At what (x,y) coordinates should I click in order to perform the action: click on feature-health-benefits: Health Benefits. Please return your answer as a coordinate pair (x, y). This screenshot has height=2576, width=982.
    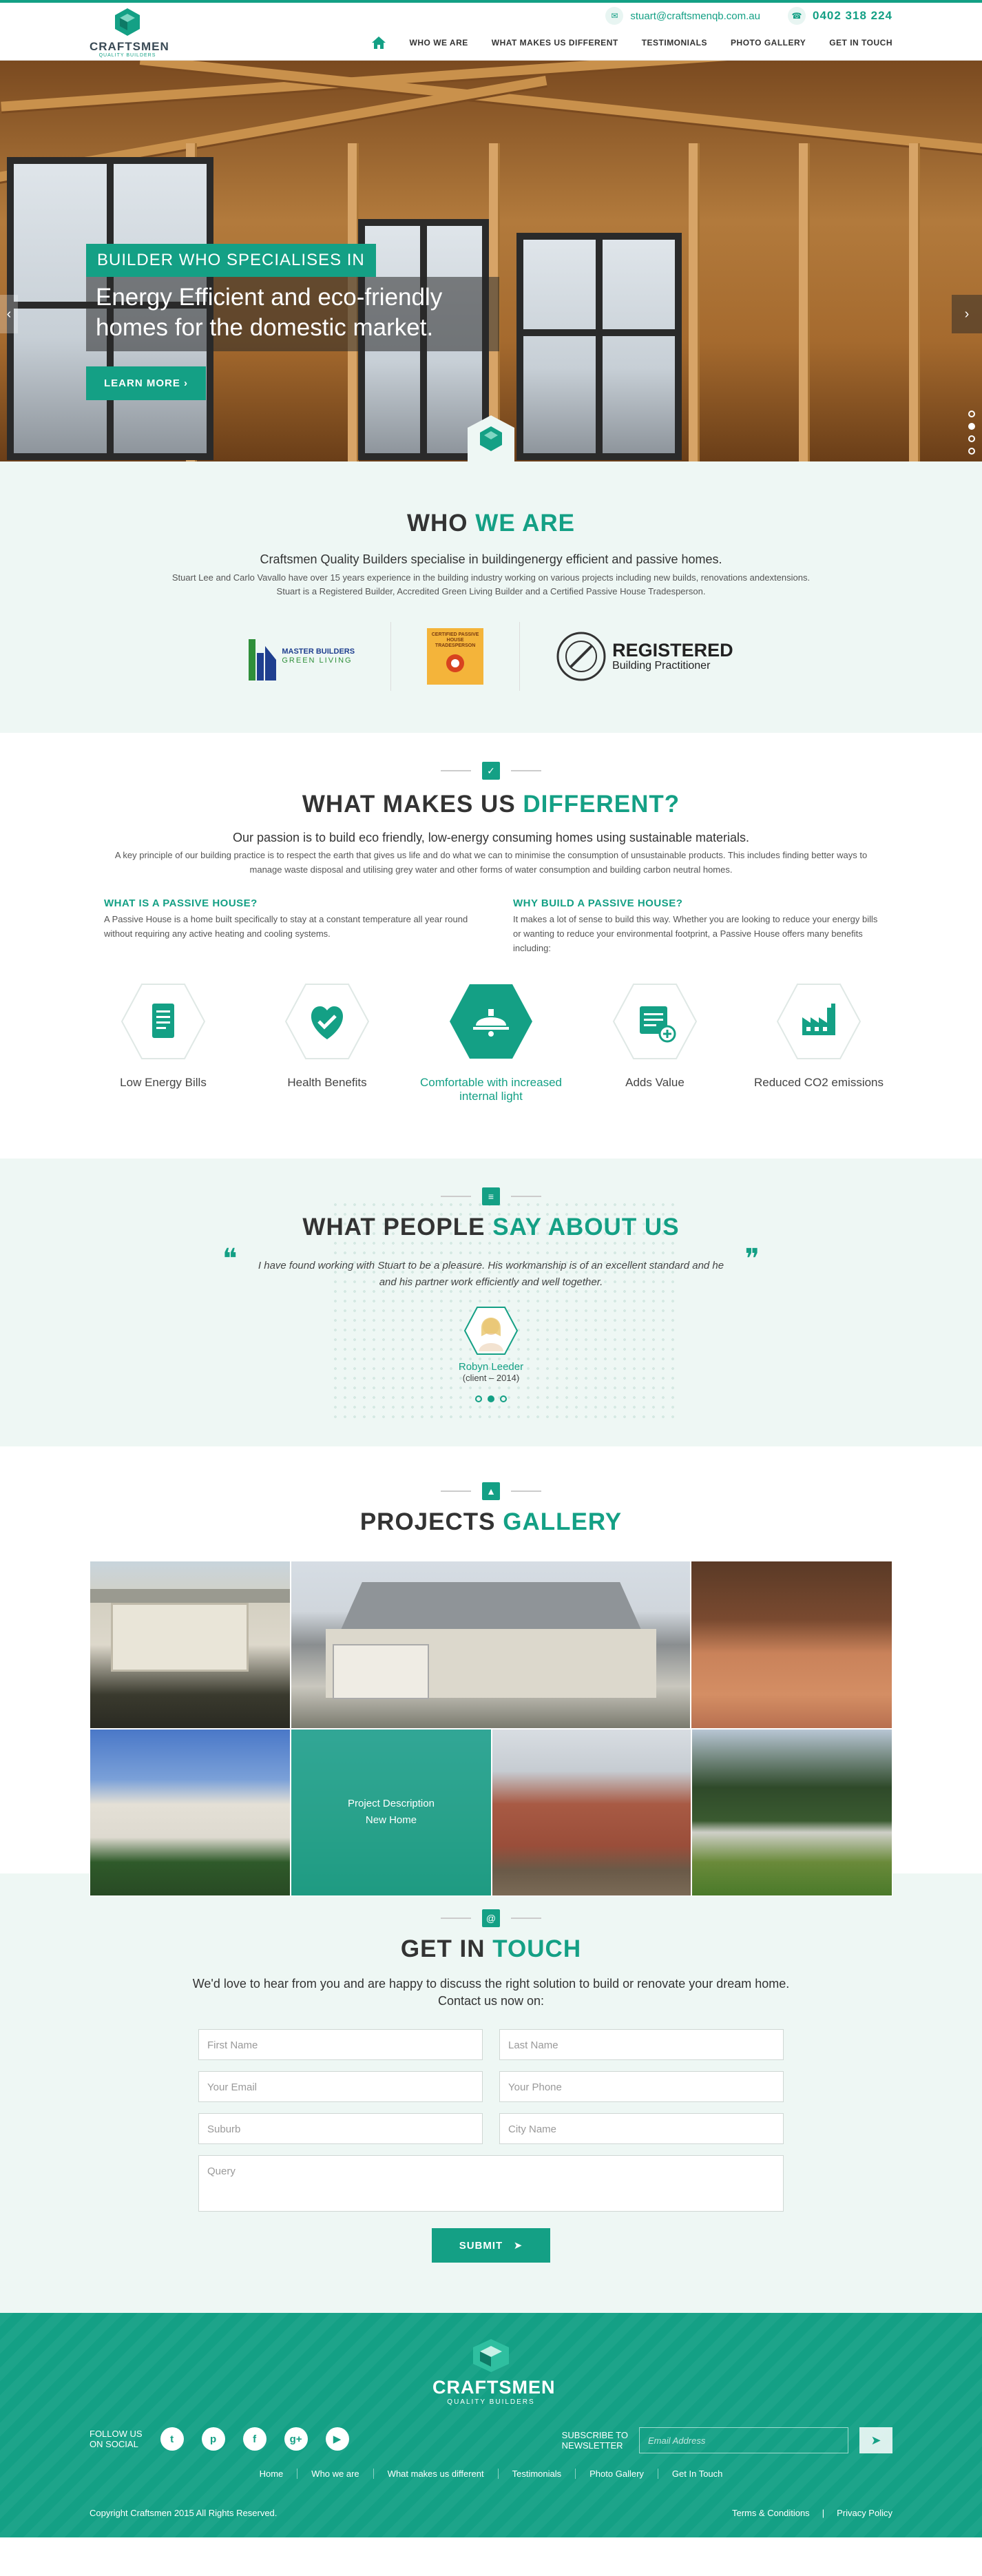
    Looking at the image, I should click on (327, 1043).